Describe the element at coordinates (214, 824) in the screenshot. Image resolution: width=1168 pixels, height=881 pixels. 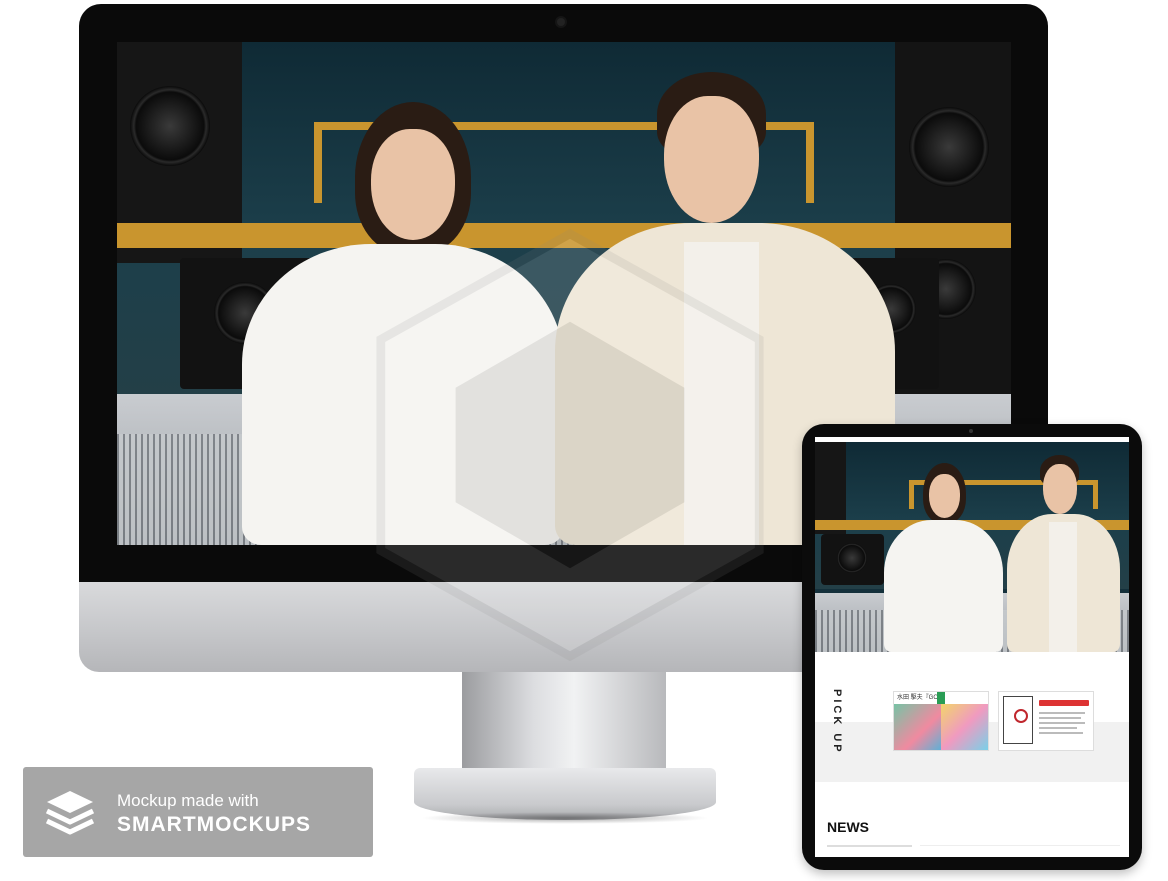
I see `badge-brand: SMARTMOCKUPS` at that location.